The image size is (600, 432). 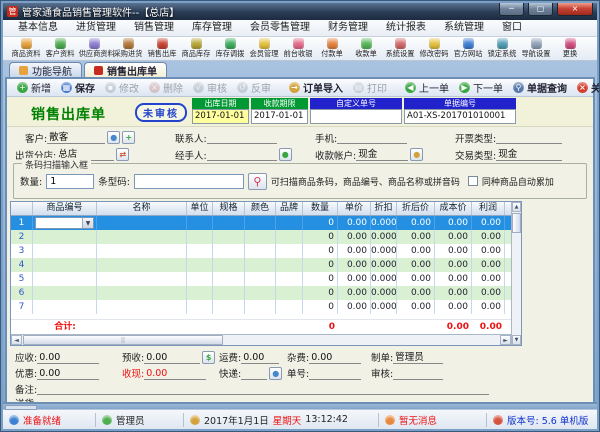 I want to click on invoice-type-value, so click(x=529, y=137).